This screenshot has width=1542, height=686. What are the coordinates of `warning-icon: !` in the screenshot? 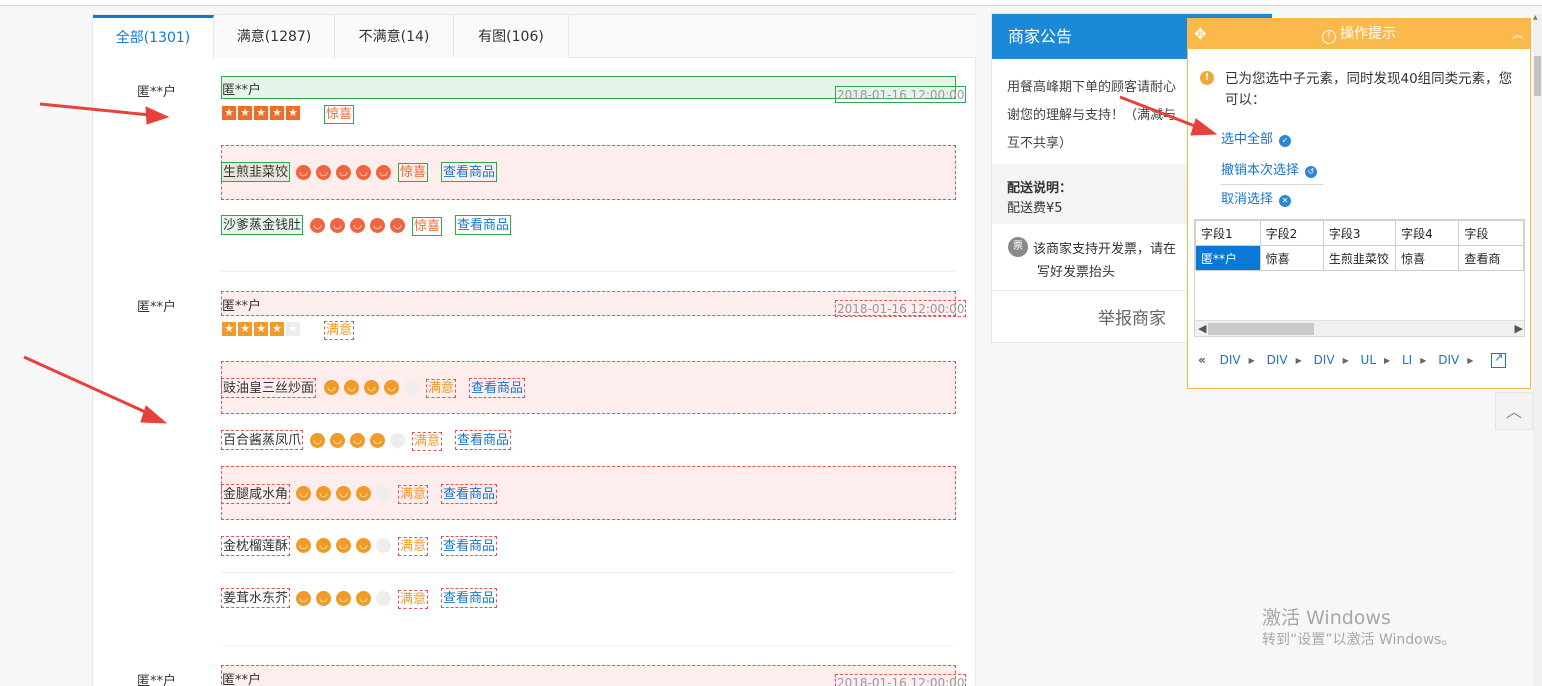 It's located at (1207, 78).